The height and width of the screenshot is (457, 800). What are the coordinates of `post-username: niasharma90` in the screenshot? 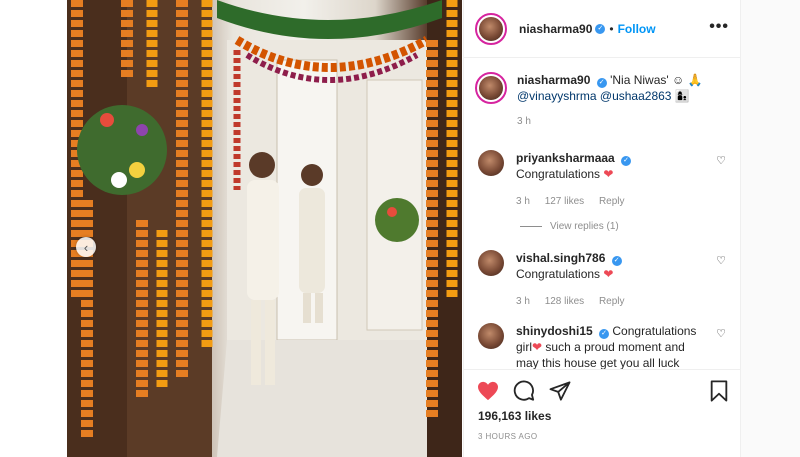 It's located at (555, 29).